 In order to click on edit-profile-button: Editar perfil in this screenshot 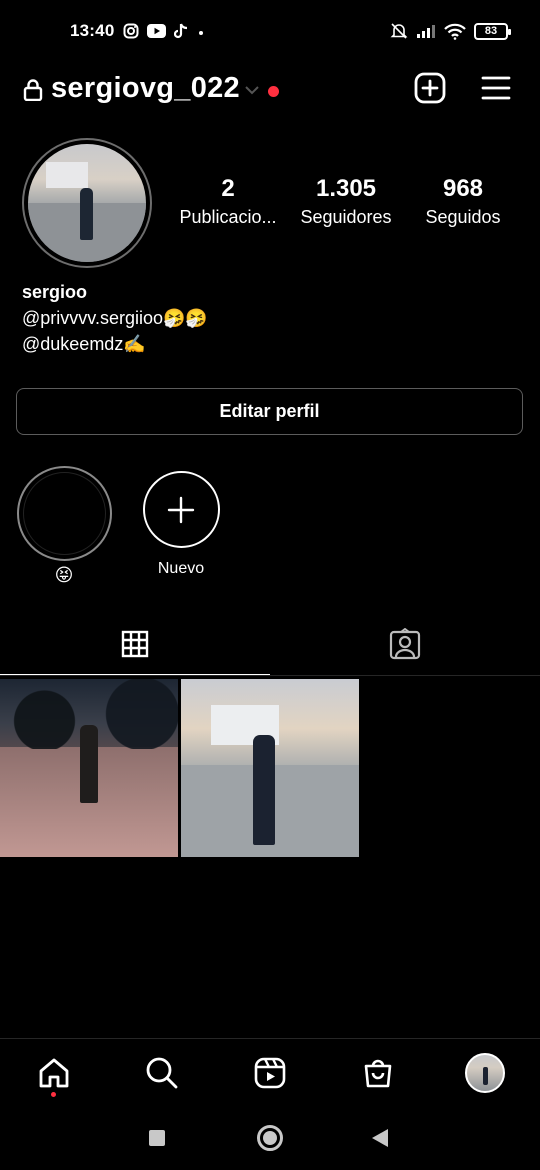, I will do `click(269, 411)`.